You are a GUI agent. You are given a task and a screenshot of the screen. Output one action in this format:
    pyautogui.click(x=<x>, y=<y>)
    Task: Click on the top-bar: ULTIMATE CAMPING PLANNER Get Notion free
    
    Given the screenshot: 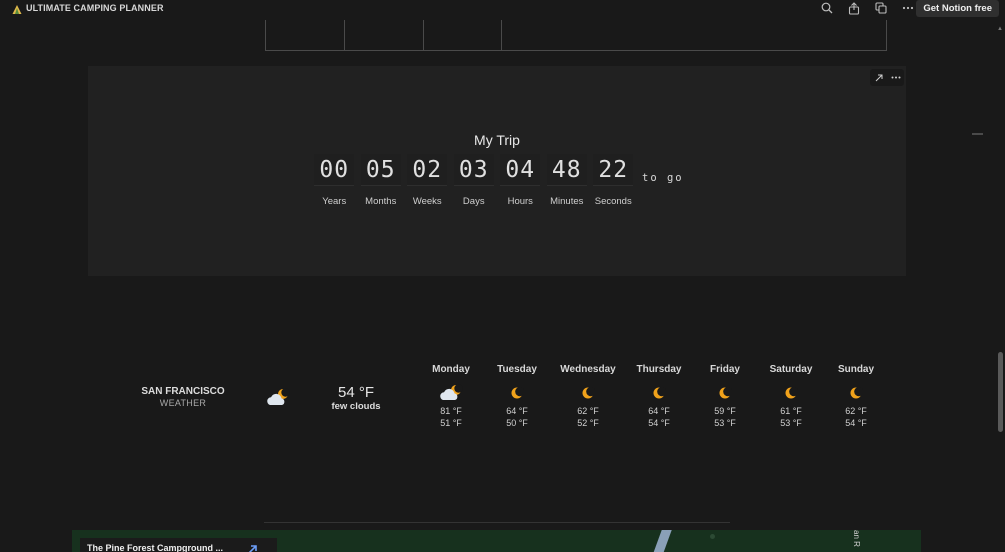 What is the action you would take?
    pyautogui.click(x=502, y=8)
    